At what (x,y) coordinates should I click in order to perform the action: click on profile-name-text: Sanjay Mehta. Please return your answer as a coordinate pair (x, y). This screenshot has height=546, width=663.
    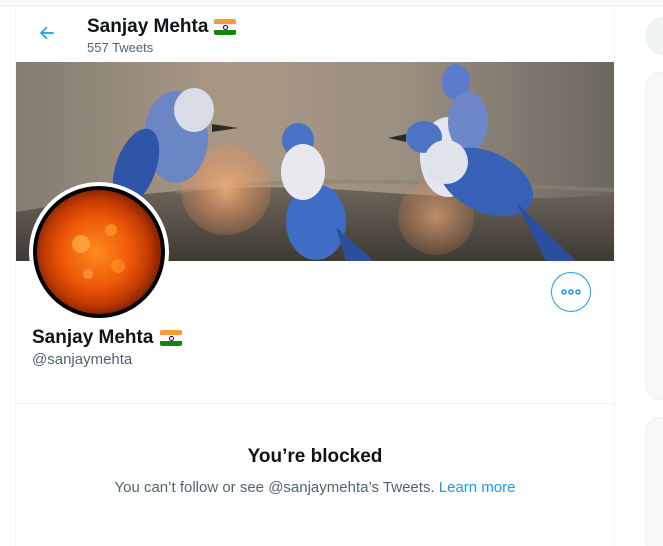
    Looking at the image, I should click on (93, 337).